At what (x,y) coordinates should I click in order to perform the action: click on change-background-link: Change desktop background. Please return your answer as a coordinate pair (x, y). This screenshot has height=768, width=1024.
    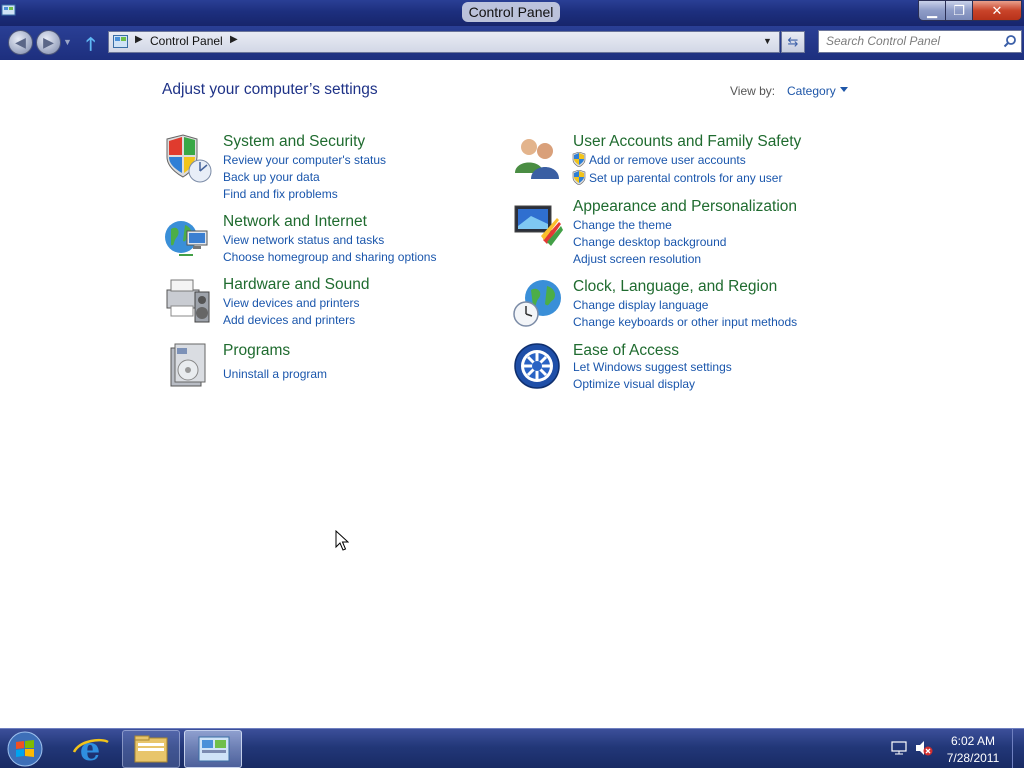
    Looking at the image, I should click on (649, 242).